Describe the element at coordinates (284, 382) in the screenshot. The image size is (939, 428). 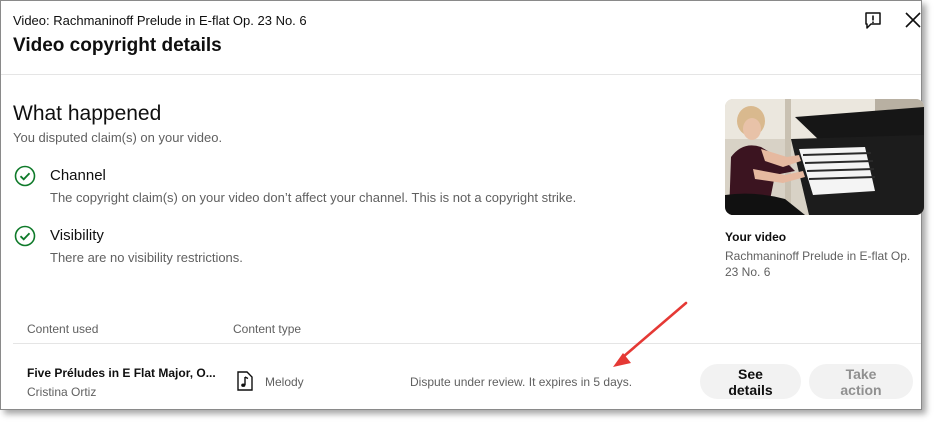
I see `content-type-label: Melody` at that location.